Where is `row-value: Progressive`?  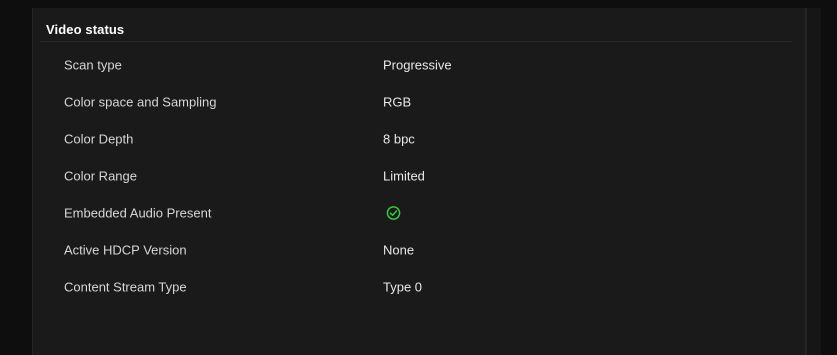 row-value: Progressive is located at coordinates (417, 65).